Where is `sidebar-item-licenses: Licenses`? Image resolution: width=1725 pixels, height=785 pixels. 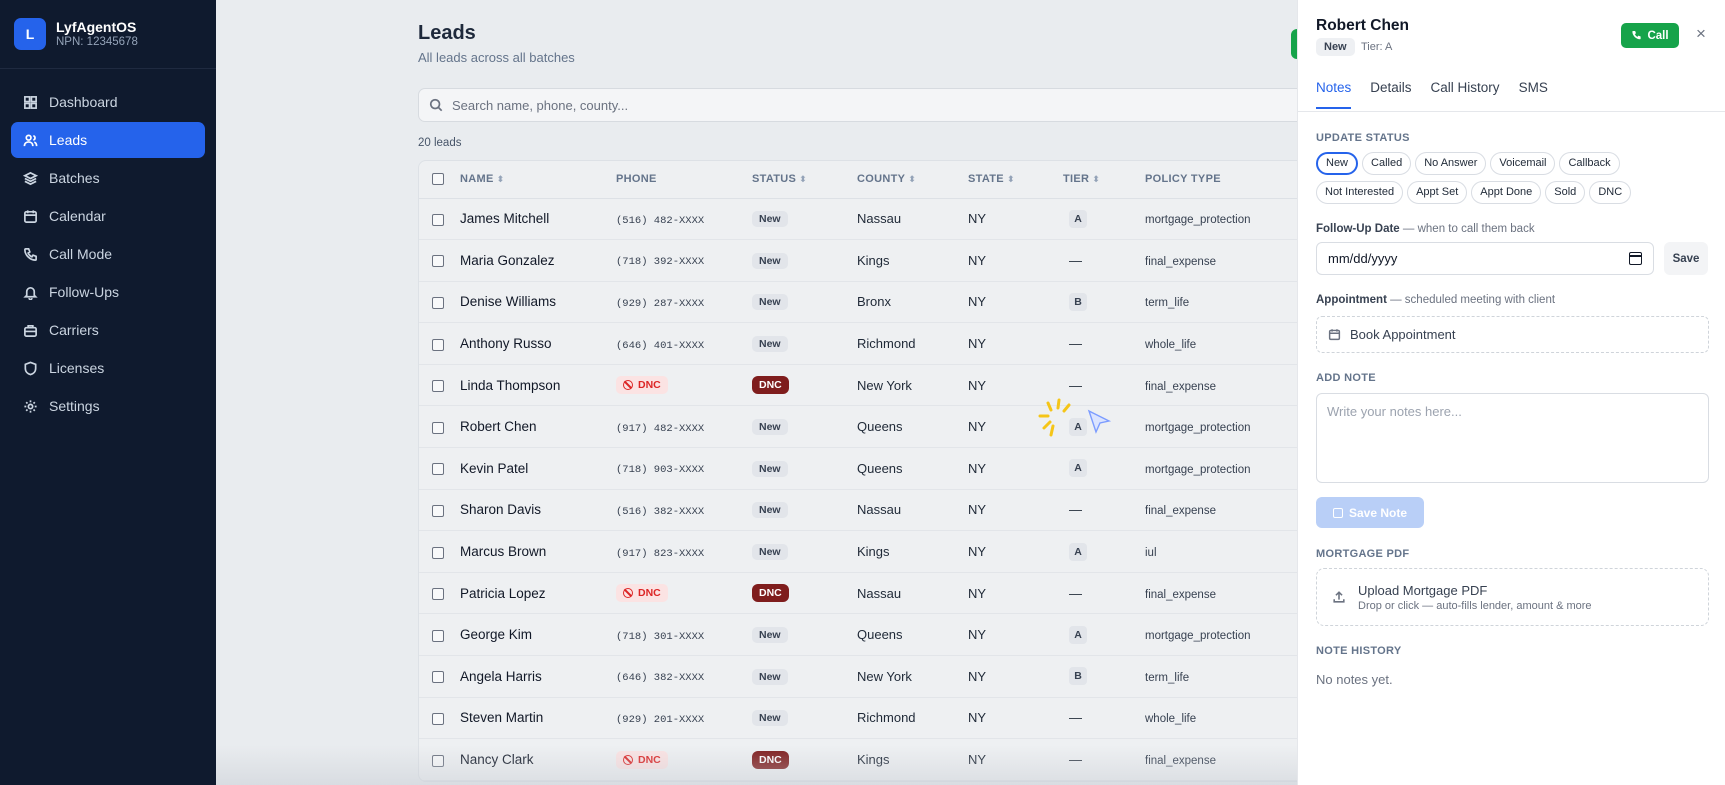
sidebar-item-licenses: Licenses is located at coordinates (108, 368).